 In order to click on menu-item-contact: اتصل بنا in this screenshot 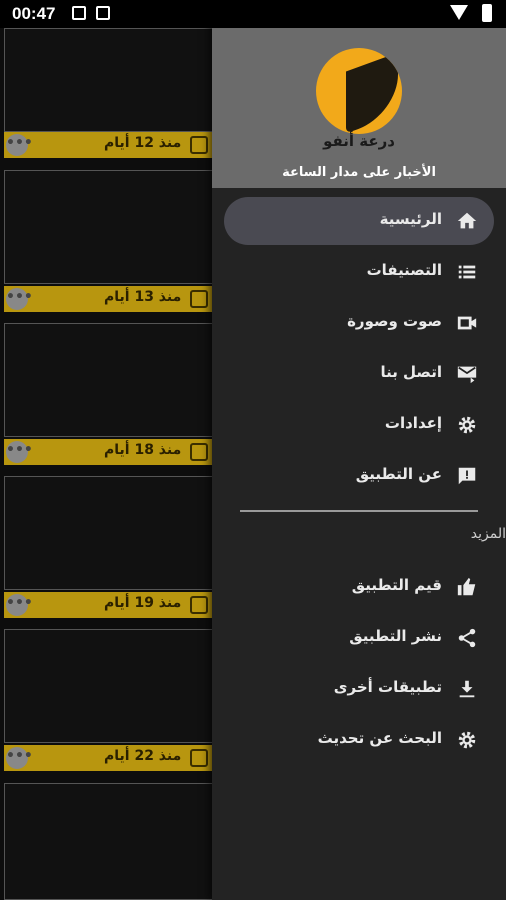, I will do `click(359, 374)`.